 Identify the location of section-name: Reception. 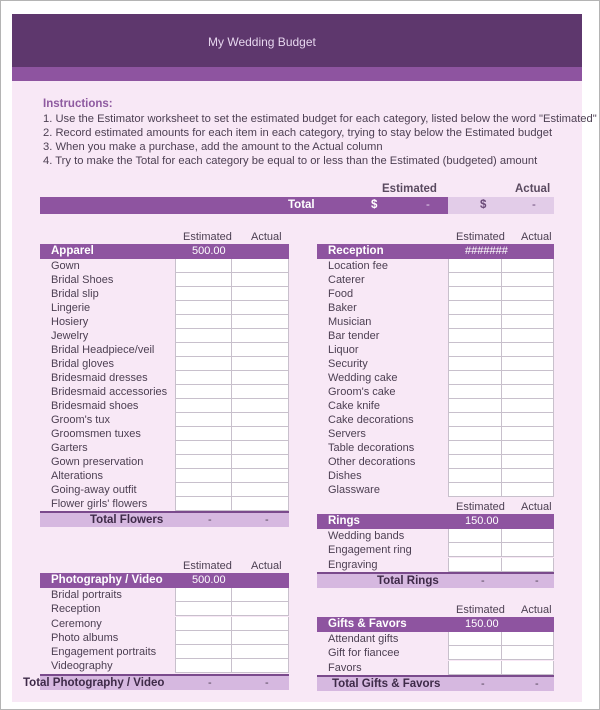
(356, 251).